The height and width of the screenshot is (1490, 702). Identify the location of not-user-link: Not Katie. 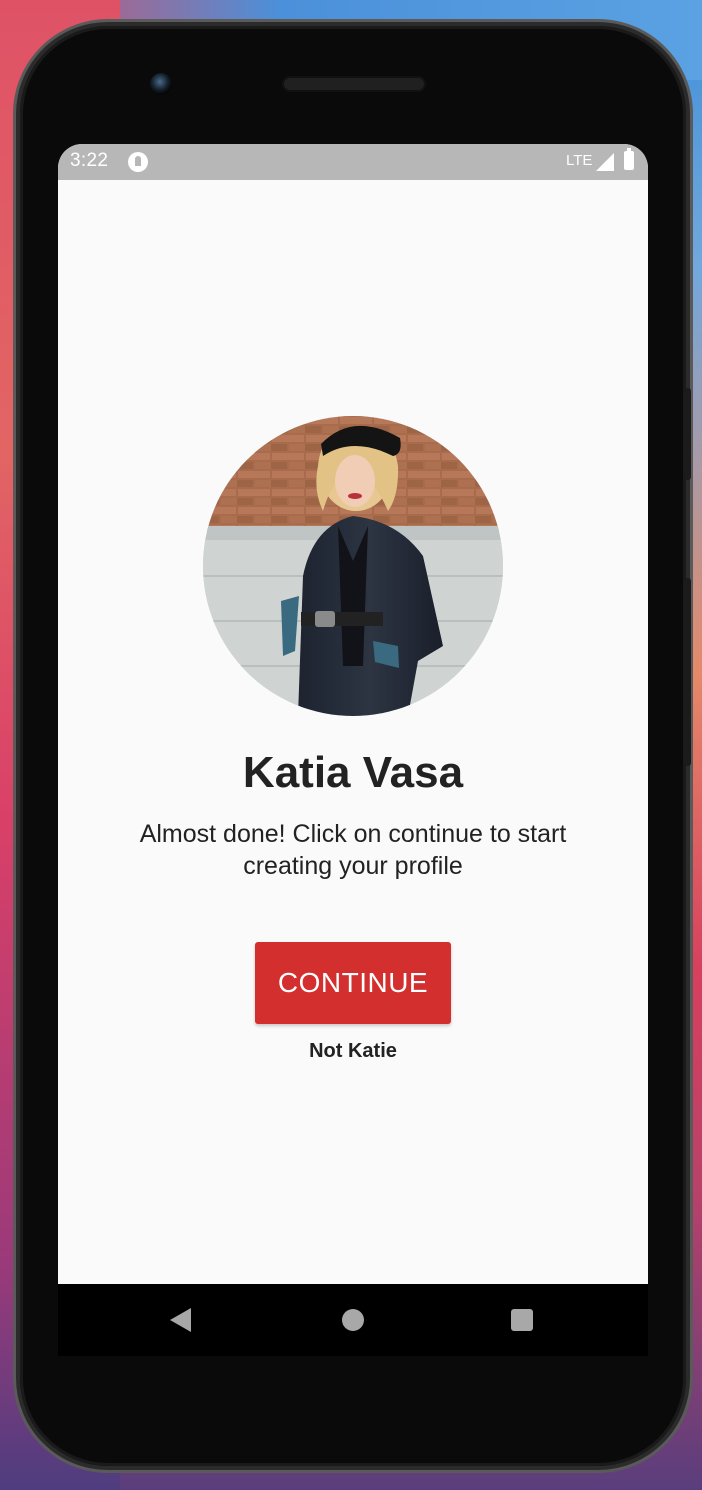
(353, 1051).